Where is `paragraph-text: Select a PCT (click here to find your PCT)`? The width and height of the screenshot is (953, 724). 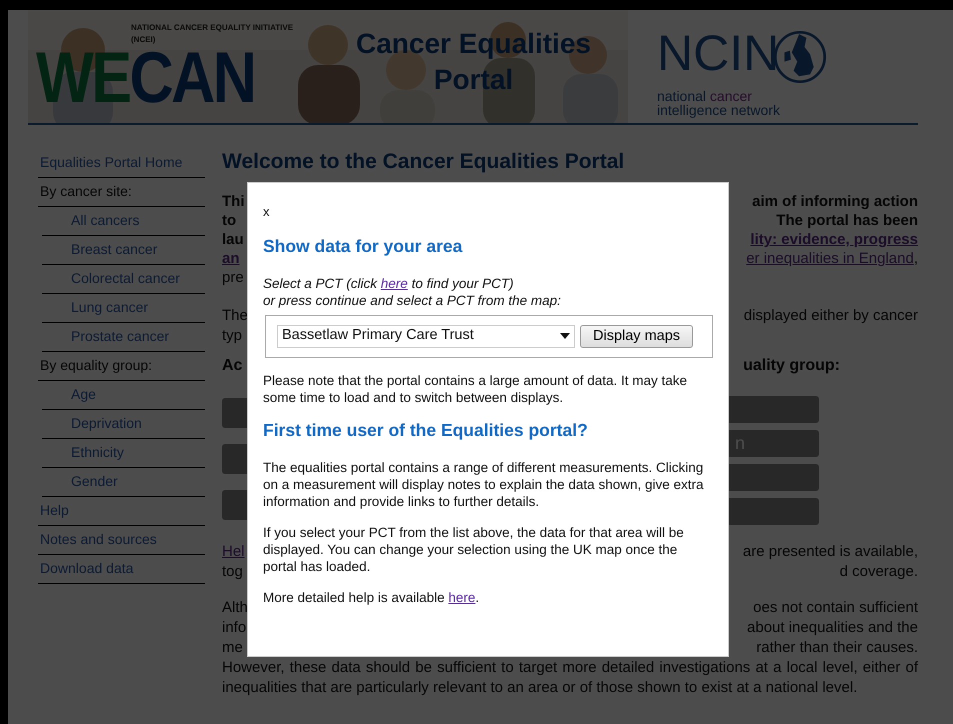 paragraph-text: Select a PCT (click here to find your PCT) is located at coordinates (389, 283).